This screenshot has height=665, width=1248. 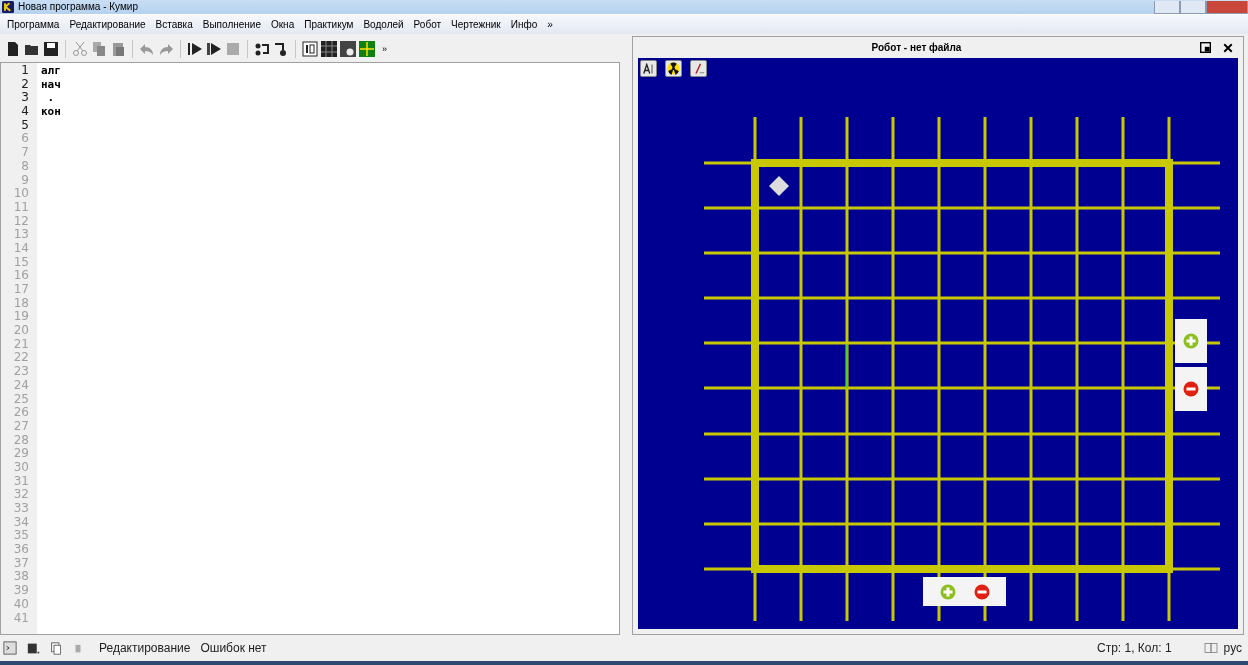 What do you see at coordinates (25, 153) in the screenshot?
I see `line-number: 7` at bounding box center [25, 153].